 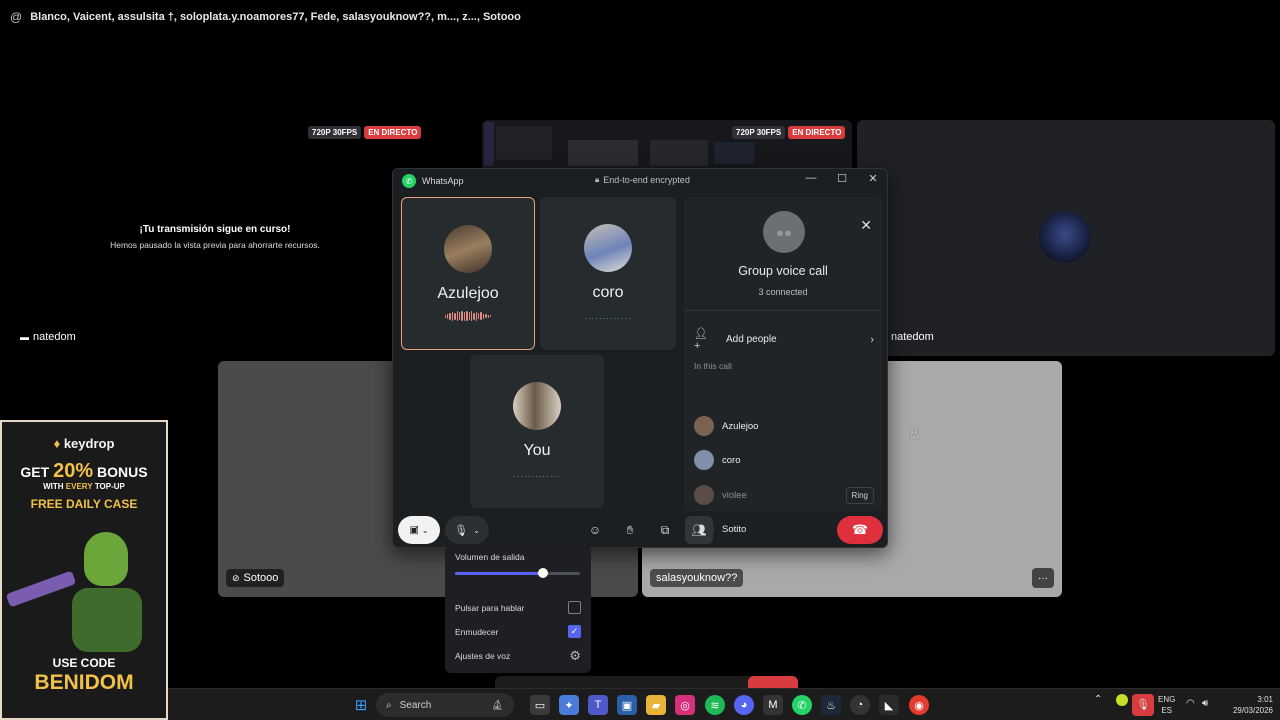 What do you see at coordinates (461, 530) in the screenshot?
I see `mic-icon: 🎙︎` at bounding box center [461, 530].